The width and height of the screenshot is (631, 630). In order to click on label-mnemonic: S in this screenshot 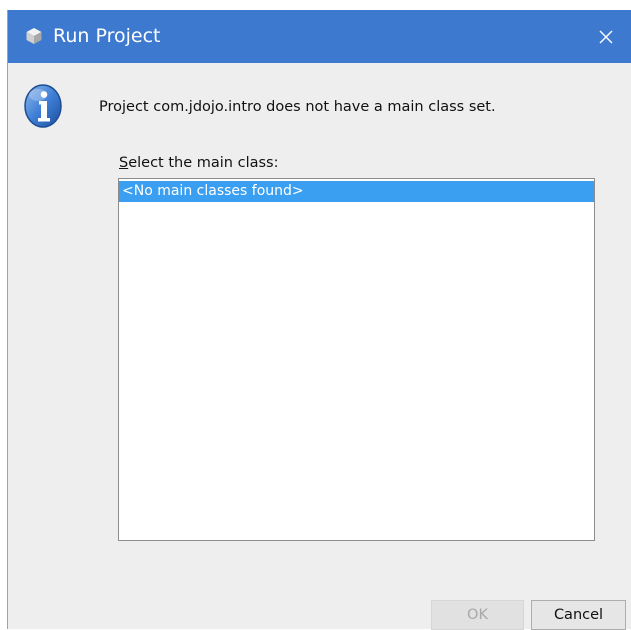, I will do `click(124, 163)`.